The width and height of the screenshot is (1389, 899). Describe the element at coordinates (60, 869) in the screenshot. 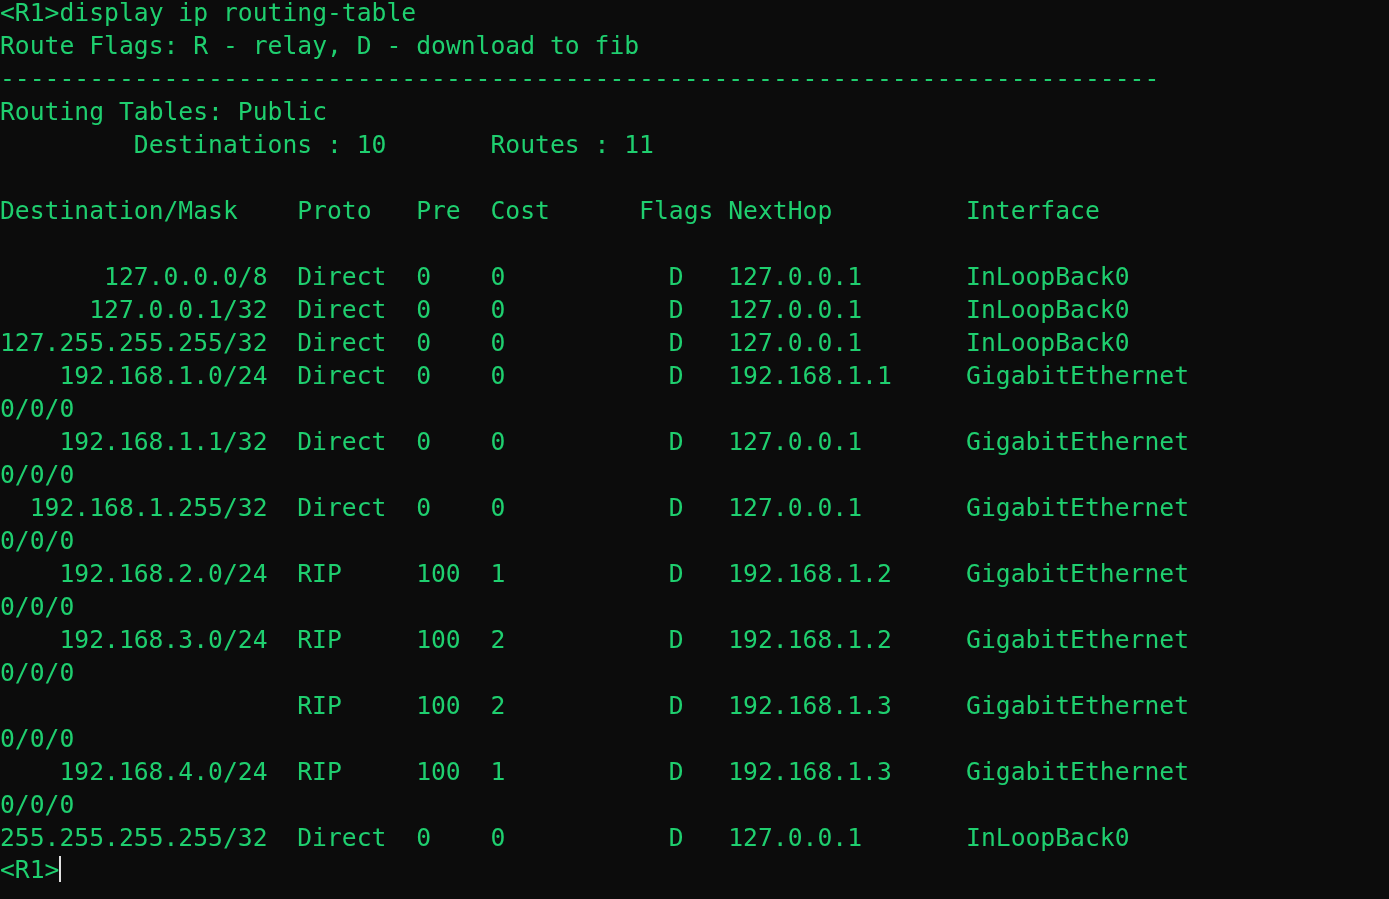

I see `text-cursor` at that location.